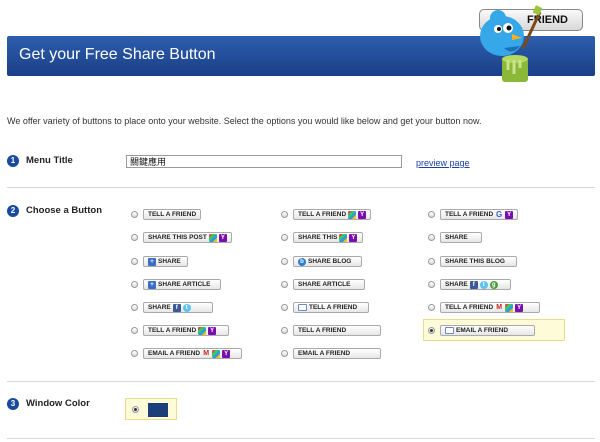  Describe the element at coordinates (493, 284) in the screenshot. I see `green-share-icon: g` at that location.